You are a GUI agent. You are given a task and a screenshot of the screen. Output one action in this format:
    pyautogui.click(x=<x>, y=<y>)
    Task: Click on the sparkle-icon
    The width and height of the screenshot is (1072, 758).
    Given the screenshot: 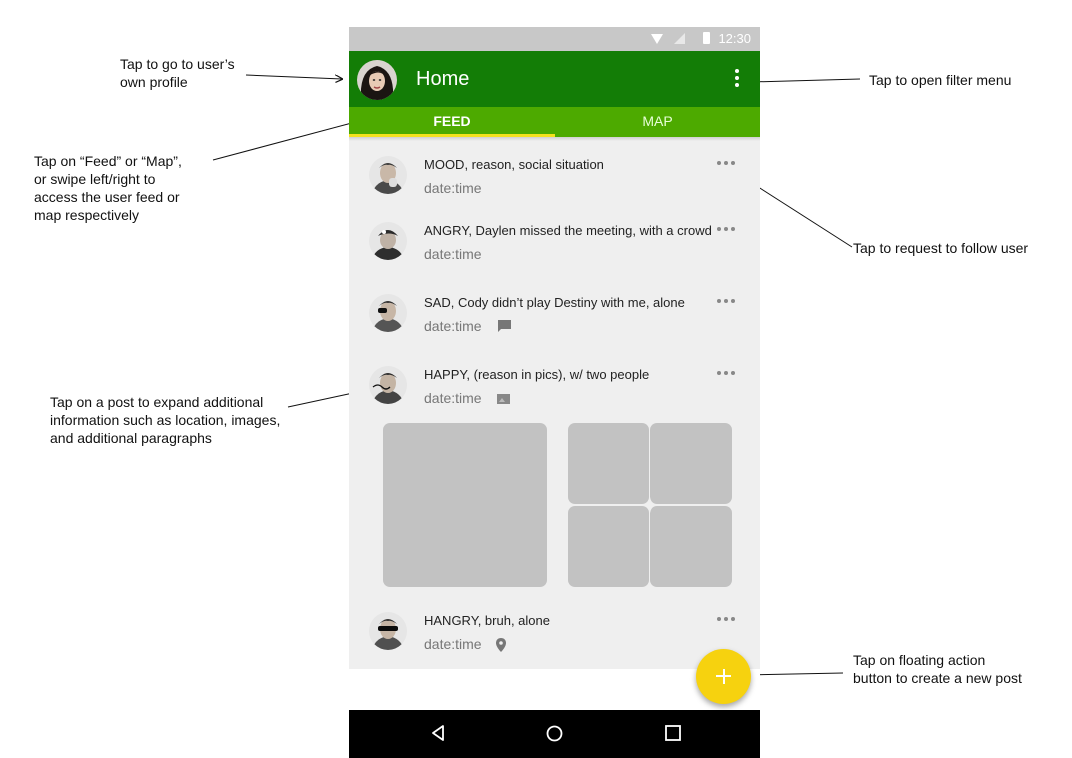 What is the action you would take?
    pyautogui.click(x=650, y=505)
    